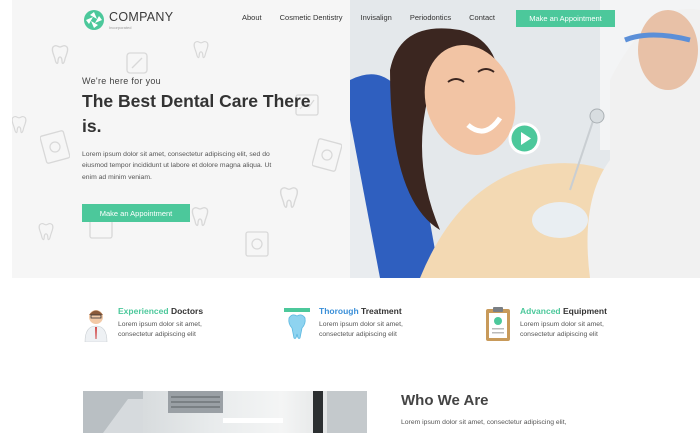 This screenshot has width=700, height=433. Describe the element at coordinates (430, 17) in the screenshot. I see `nav-periodontics: Periodontics` at that location.